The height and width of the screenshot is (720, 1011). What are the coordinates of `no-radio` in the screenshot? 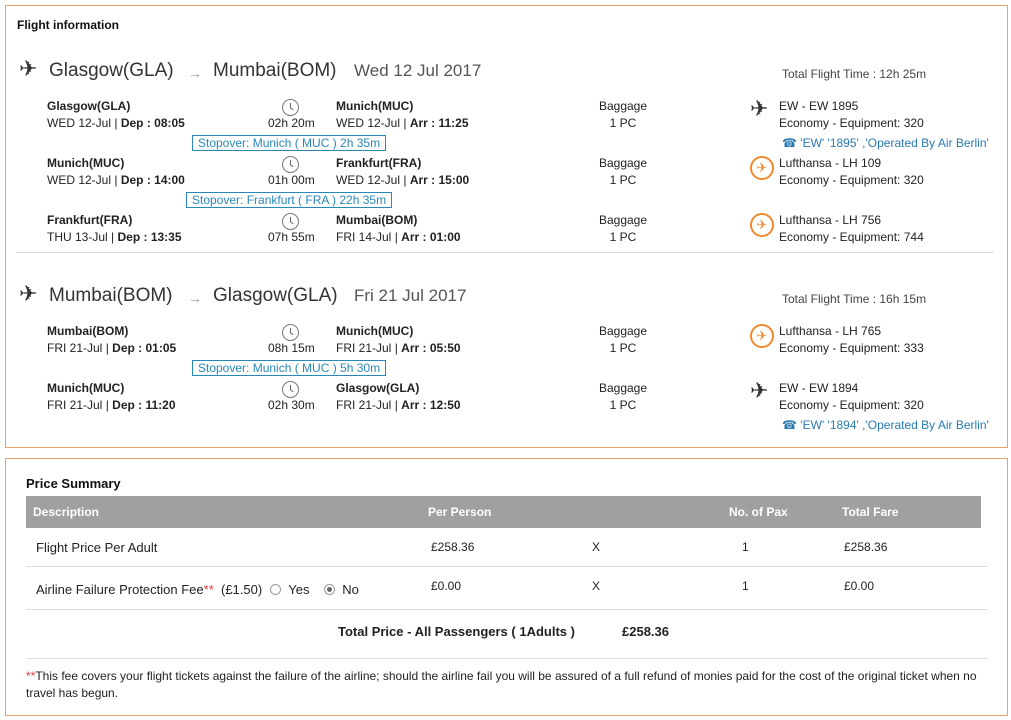 It's located at (329, 589).